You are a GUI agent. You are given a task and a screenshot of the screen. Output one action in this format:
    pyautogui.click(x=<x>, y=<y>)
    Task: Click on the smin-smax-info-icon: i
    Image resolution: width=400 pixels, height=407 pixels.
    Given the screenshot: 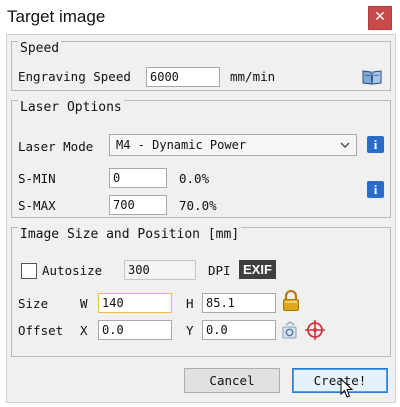 What is the action you would take?
    pyautogui.click(x=375, y=189)
    